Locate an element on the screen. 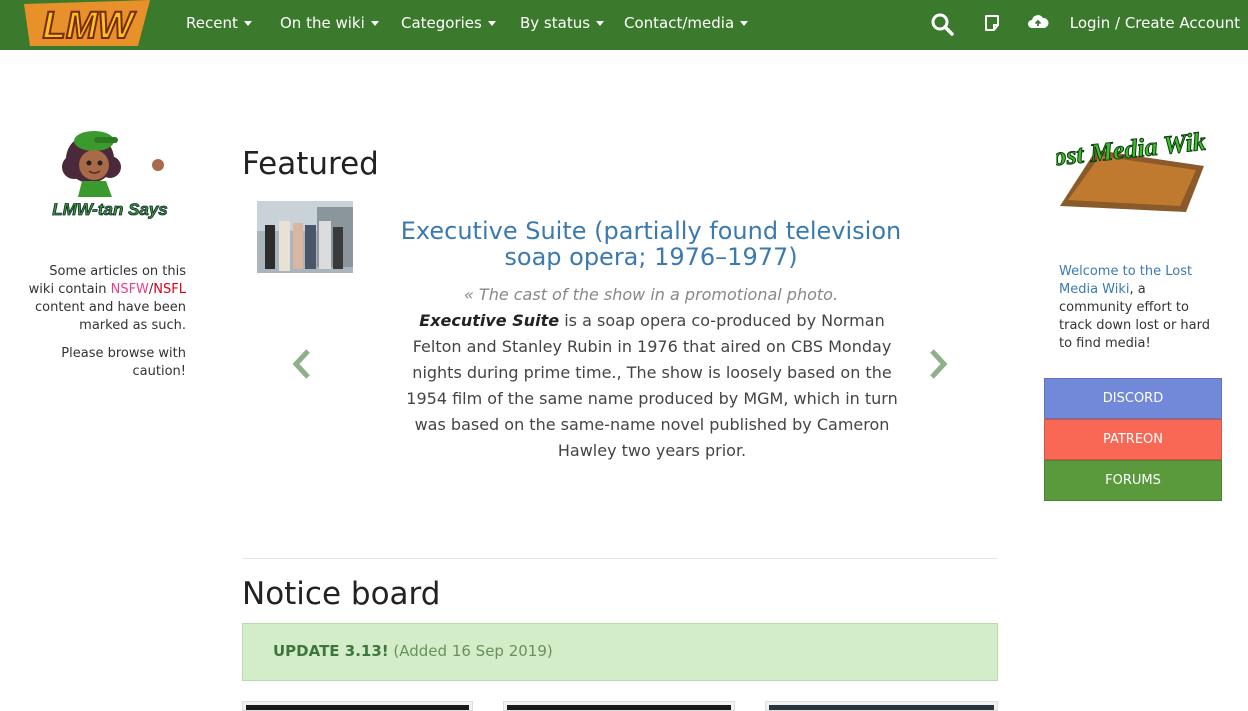 This screenshot has width=1248, height=711. nav-by-status: By status is located at coordinates (562, 23).